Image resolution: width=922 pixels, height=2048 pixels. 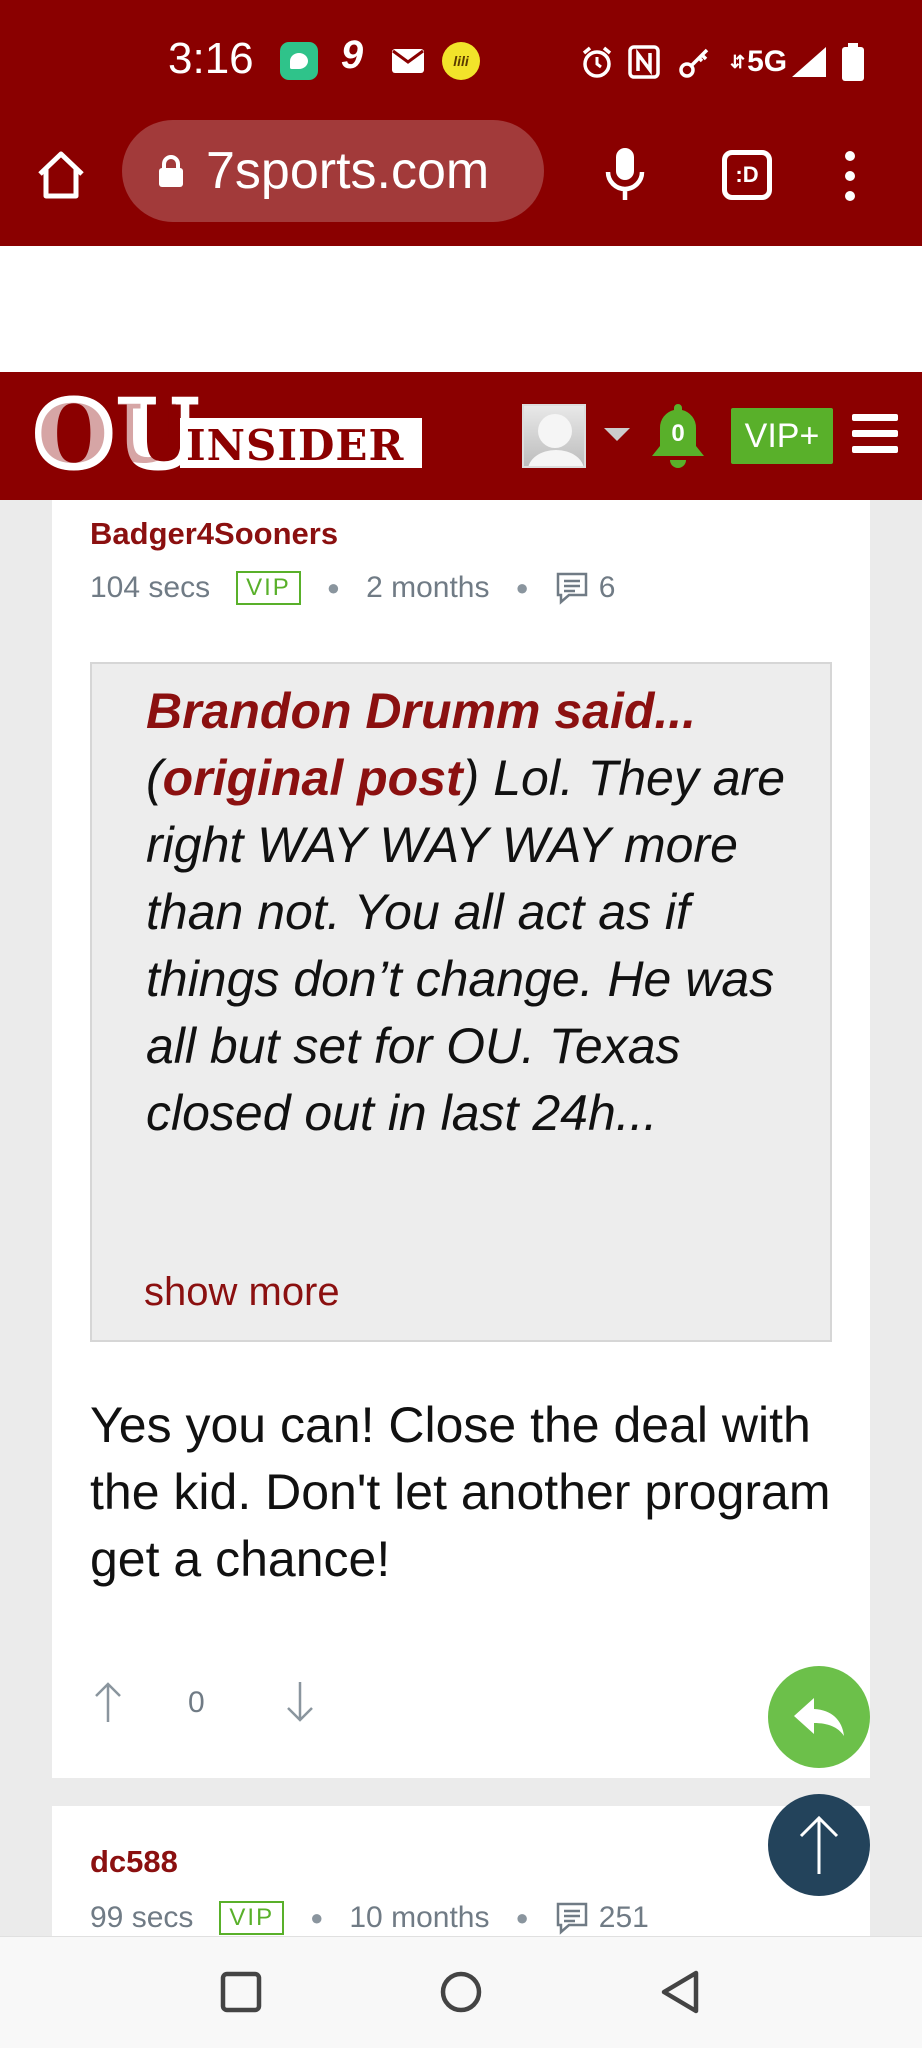 I want to click on triangle-back-icon, so click(x=680, y=1992).